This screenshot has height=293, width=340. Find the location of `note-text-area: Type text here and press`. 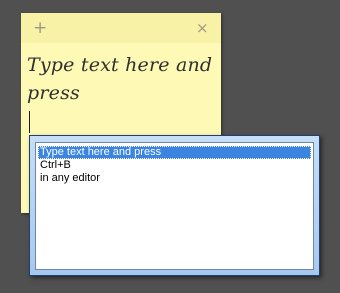

note-text-area: Type text here and press is located at coordinates (121, 79).